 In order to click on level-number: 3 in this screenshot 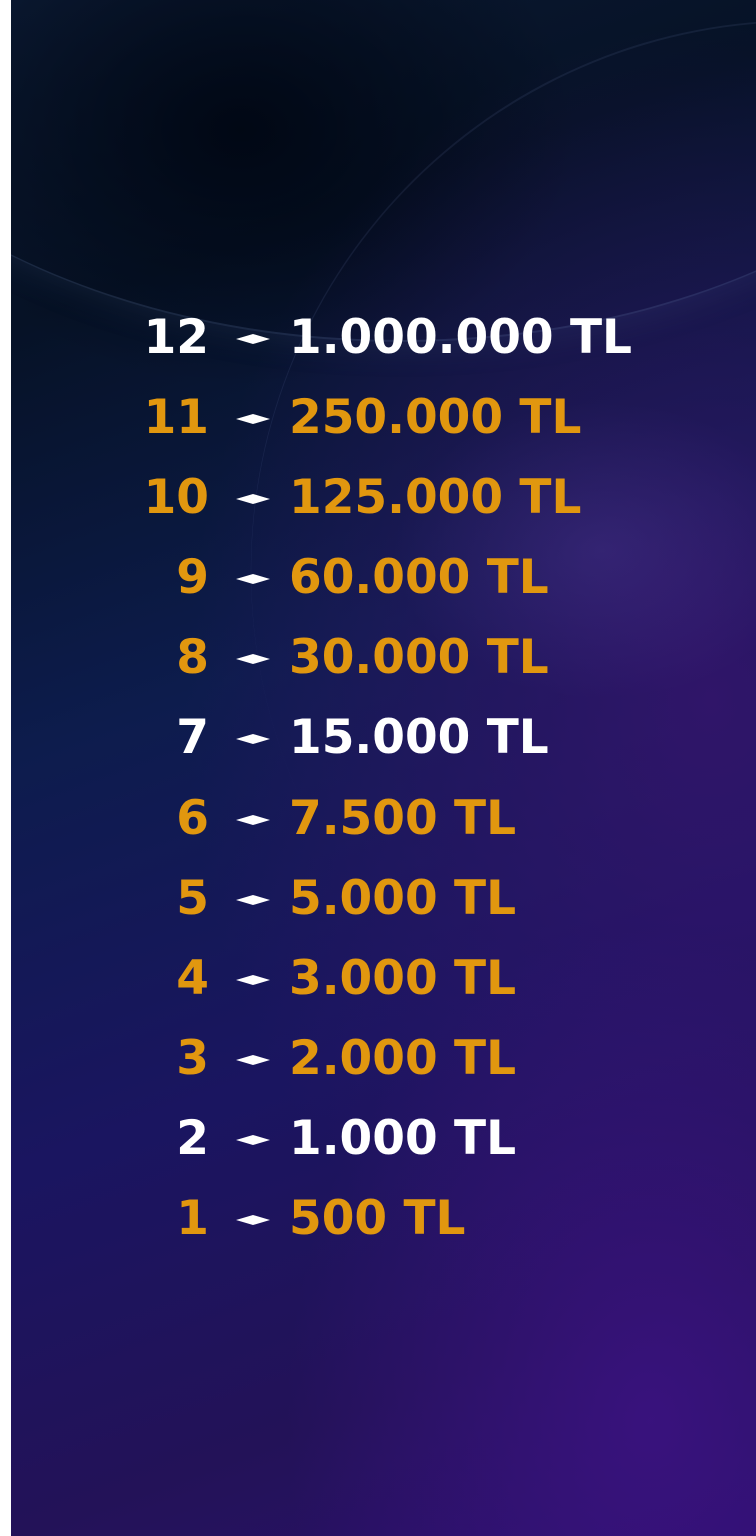, I will do `click(192, 1058)`.